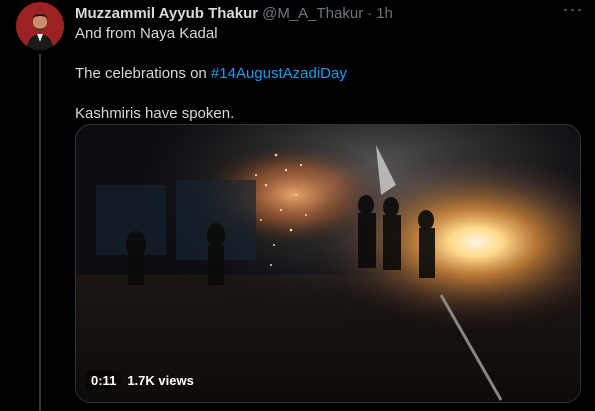 This screenshot has height=411, width=595. I want to click on avatar, so click(40, 26).